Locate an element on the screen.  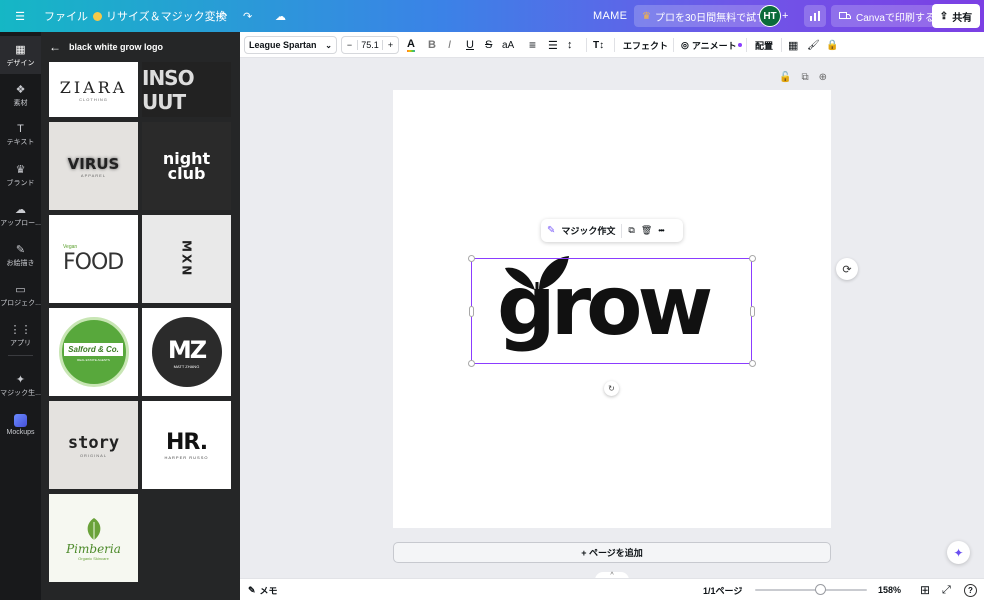
align-center-icon: ≡ is located at coordinates (532, 45).